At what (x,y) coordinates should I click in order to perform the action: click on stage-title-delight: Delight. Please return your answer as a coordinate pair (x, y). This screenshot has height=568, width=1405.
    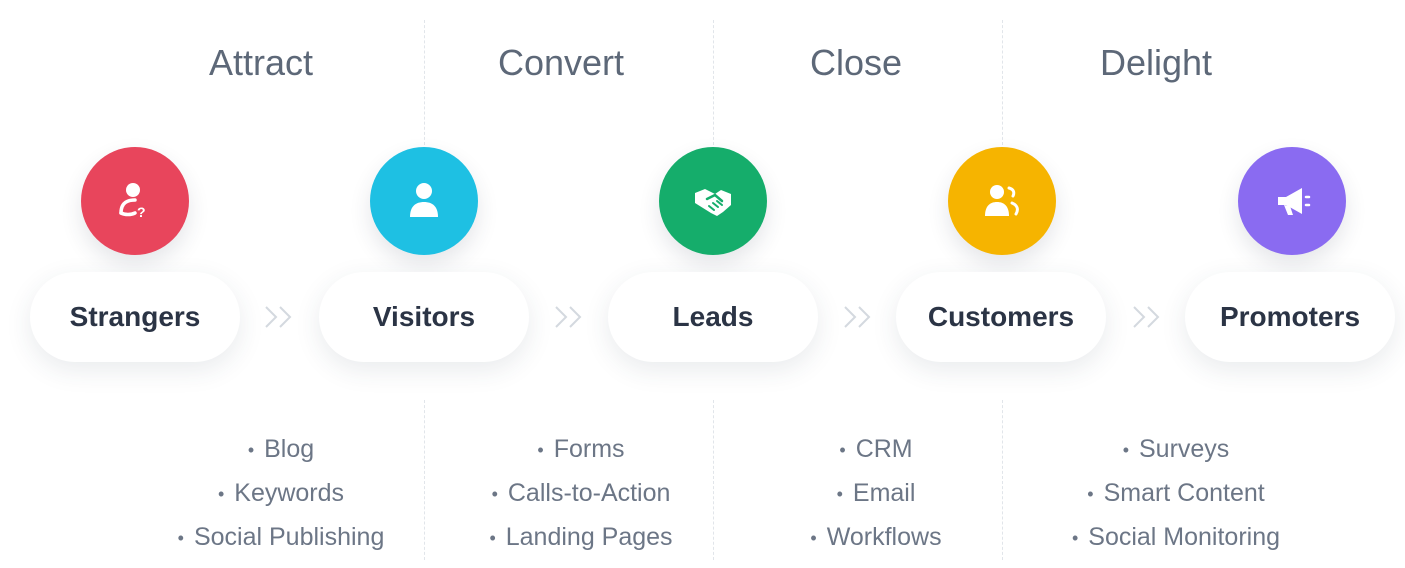
    Looking at the image, I should click on (1156, 62).